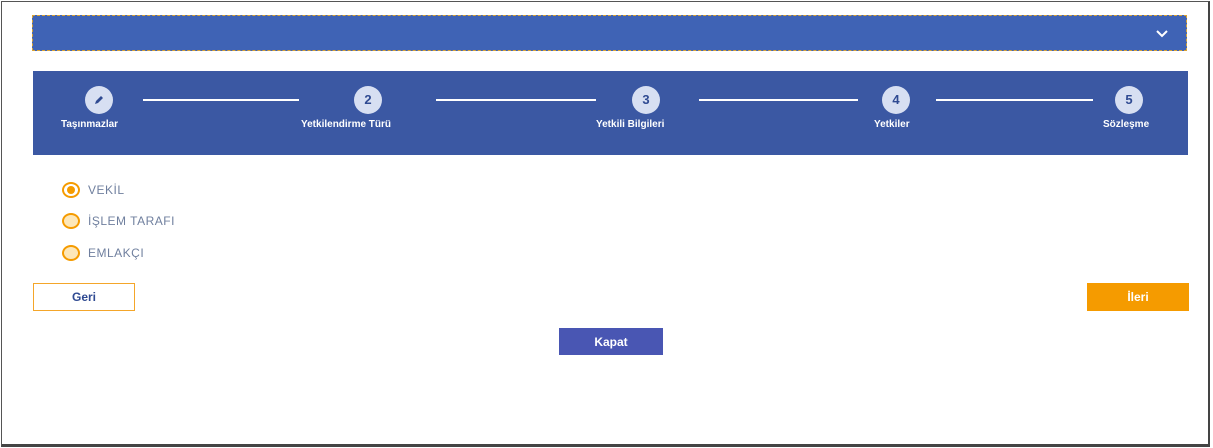 The height and width of the screenshot is (448, 1213). Describe the element at coordinates (71, 190) in the screenshot. I see `radio-button-checked` at that location.